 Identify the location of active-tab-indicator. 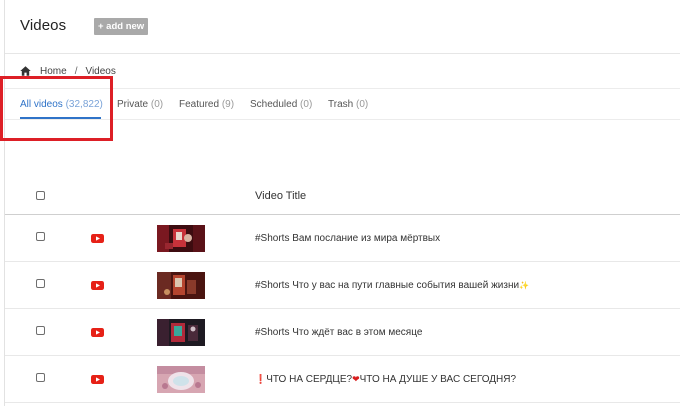
(60, 118).